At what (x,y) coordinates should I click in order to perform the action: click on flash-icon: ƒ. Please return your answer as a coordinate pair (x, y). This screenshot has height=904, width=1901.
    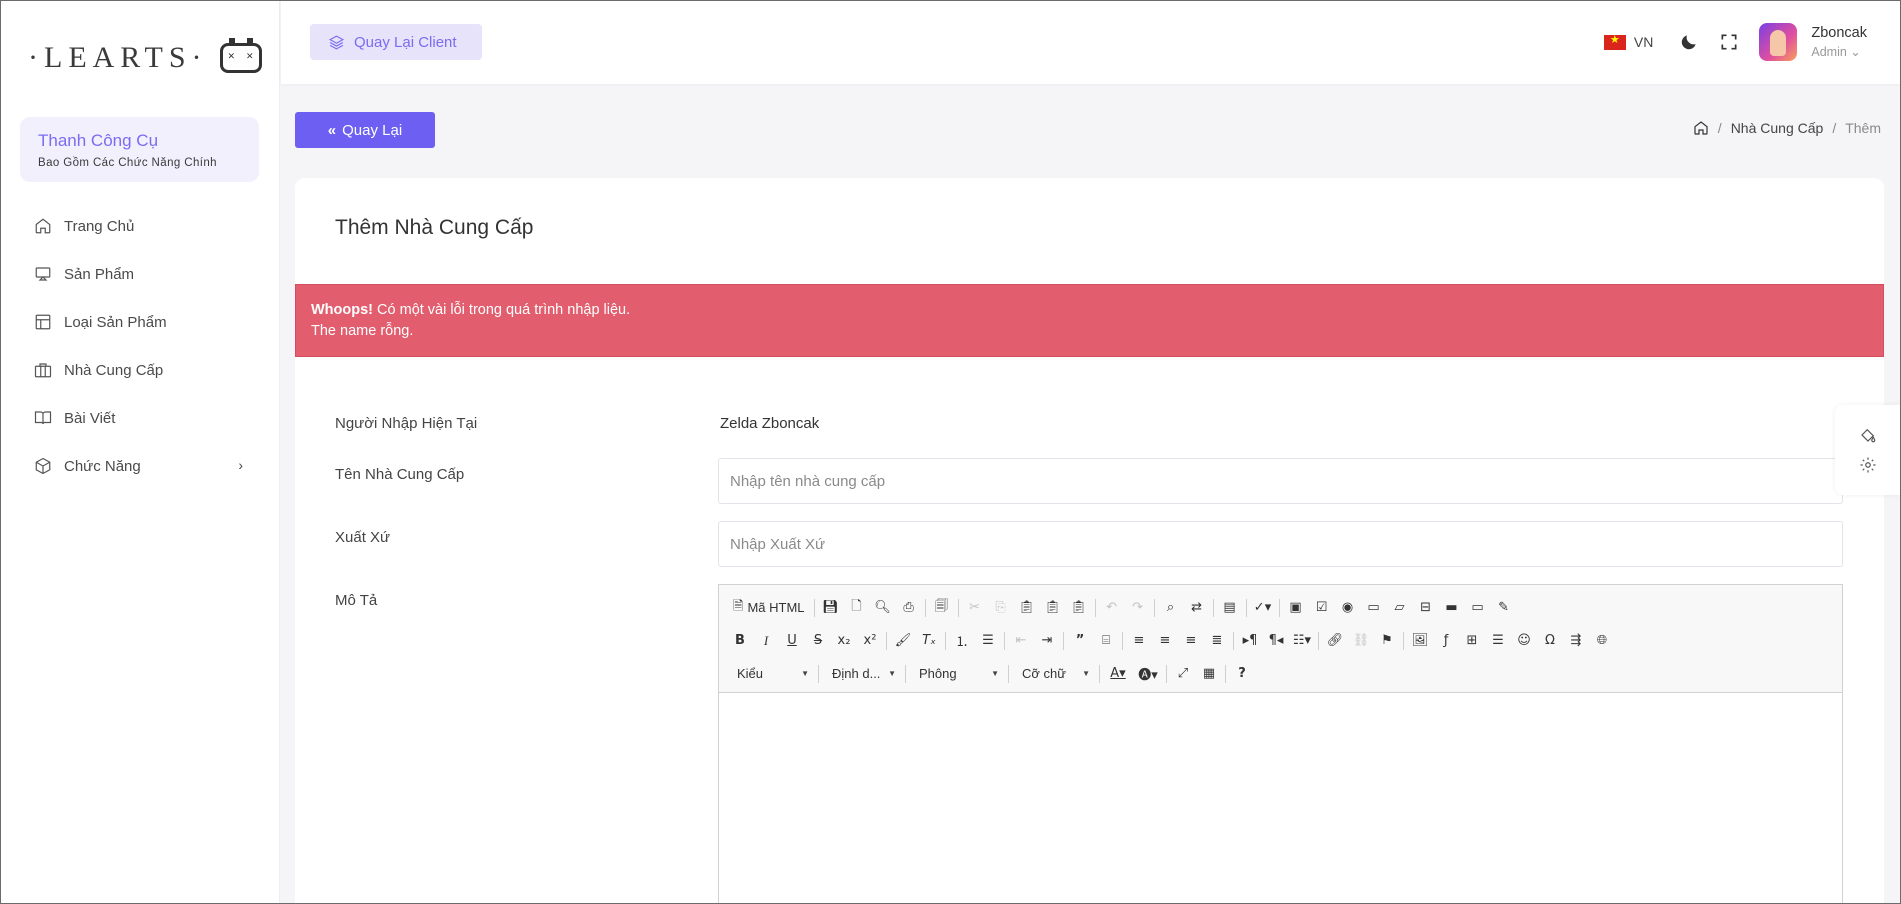
    Looking at the image, I should click on (1446, 641).